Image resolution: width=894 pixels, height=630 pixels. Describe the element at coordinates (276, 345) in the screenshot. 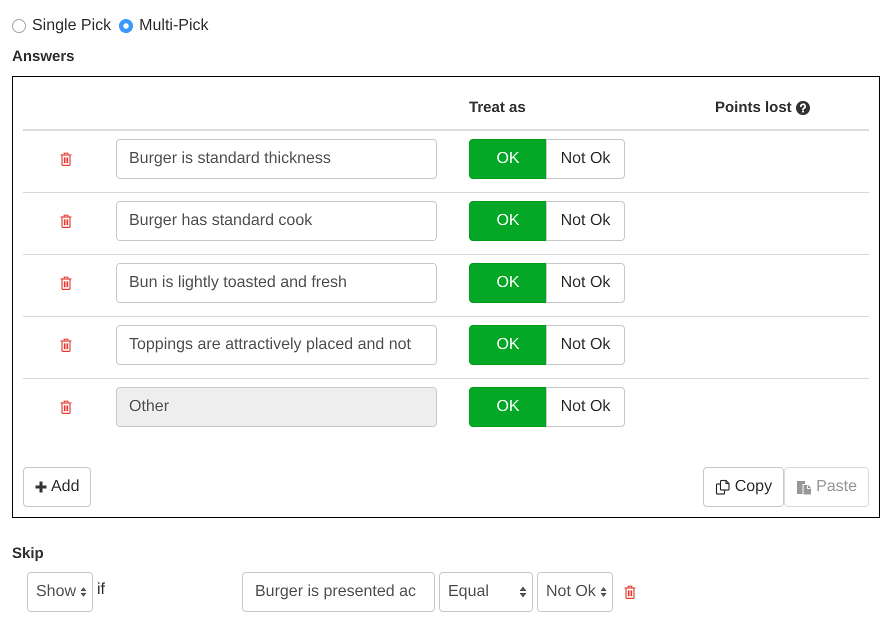

I see `answer-field: Toppings are attractively placed and not` at that location.